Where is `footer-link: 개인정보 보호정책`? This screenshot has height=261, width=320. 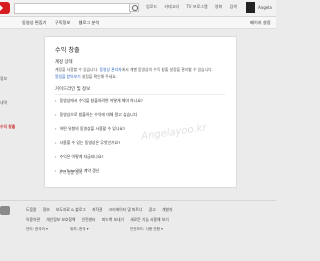 footer-link: 개인정보 보호정책 is located at coordinates (60, 219).